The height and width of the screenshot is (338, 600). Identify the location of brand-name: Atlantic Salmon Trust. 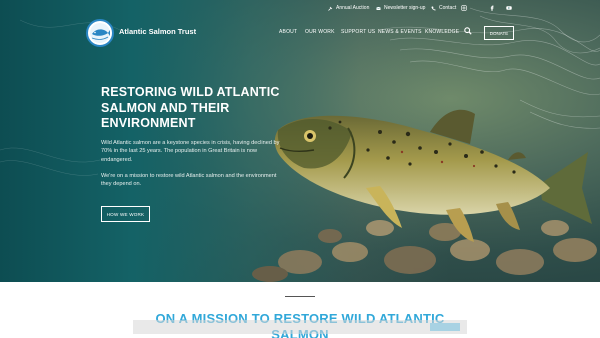
(157, 31).